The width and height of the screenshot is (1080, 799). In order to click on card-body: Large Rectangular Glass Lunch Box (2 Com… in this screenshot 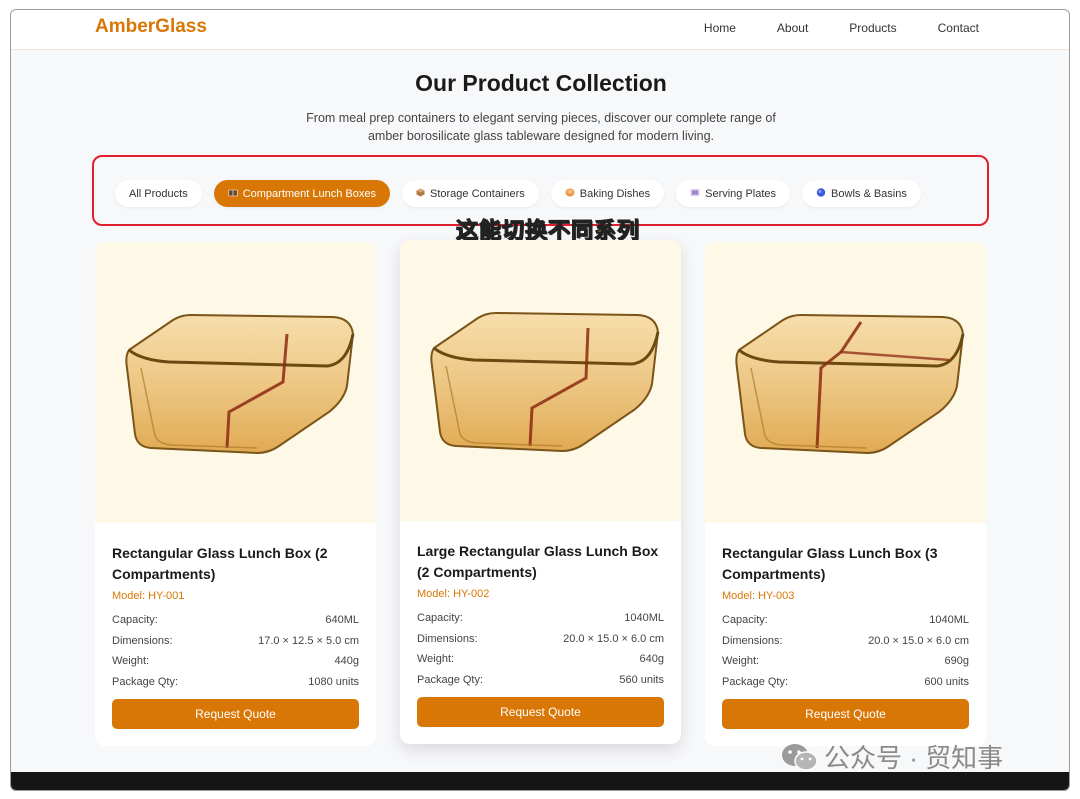, I will do `click(540, 624)`.